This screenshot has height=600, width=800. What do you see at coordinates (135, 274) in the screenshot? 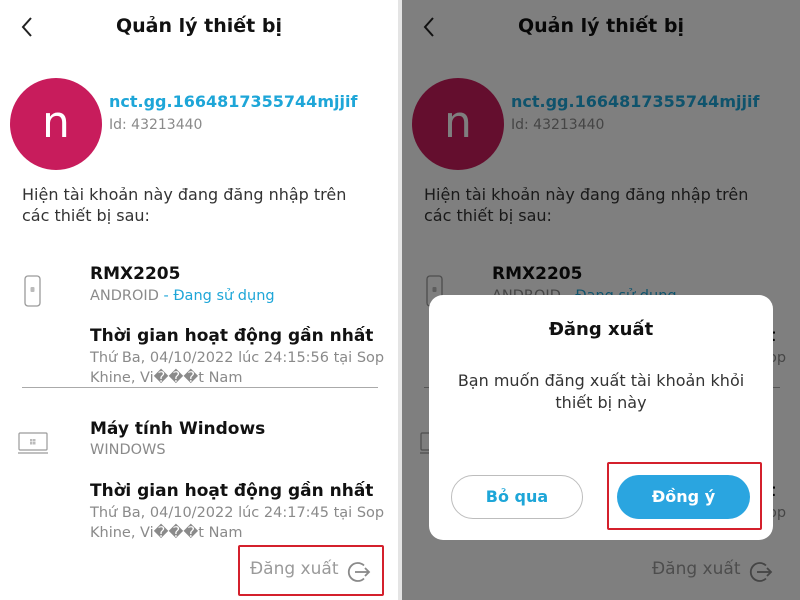
I see `device-name: RMX2205` at bounding box center [135, 274].